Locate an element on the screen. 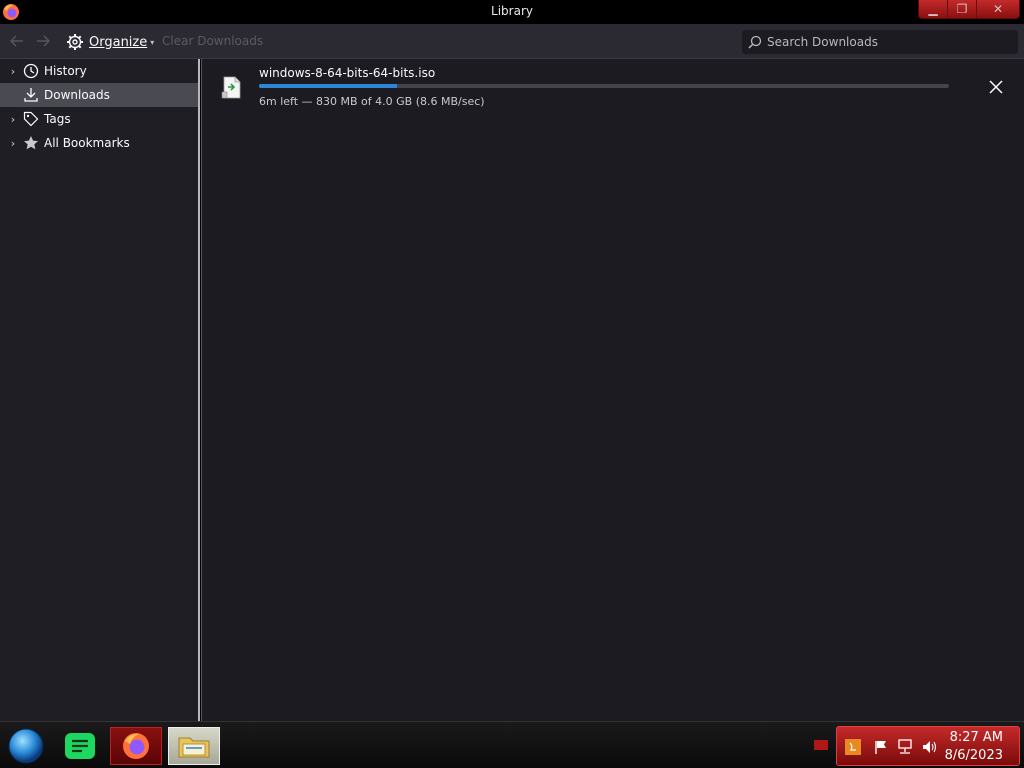  organize-label: Organize is located at coordinates (118, 42).